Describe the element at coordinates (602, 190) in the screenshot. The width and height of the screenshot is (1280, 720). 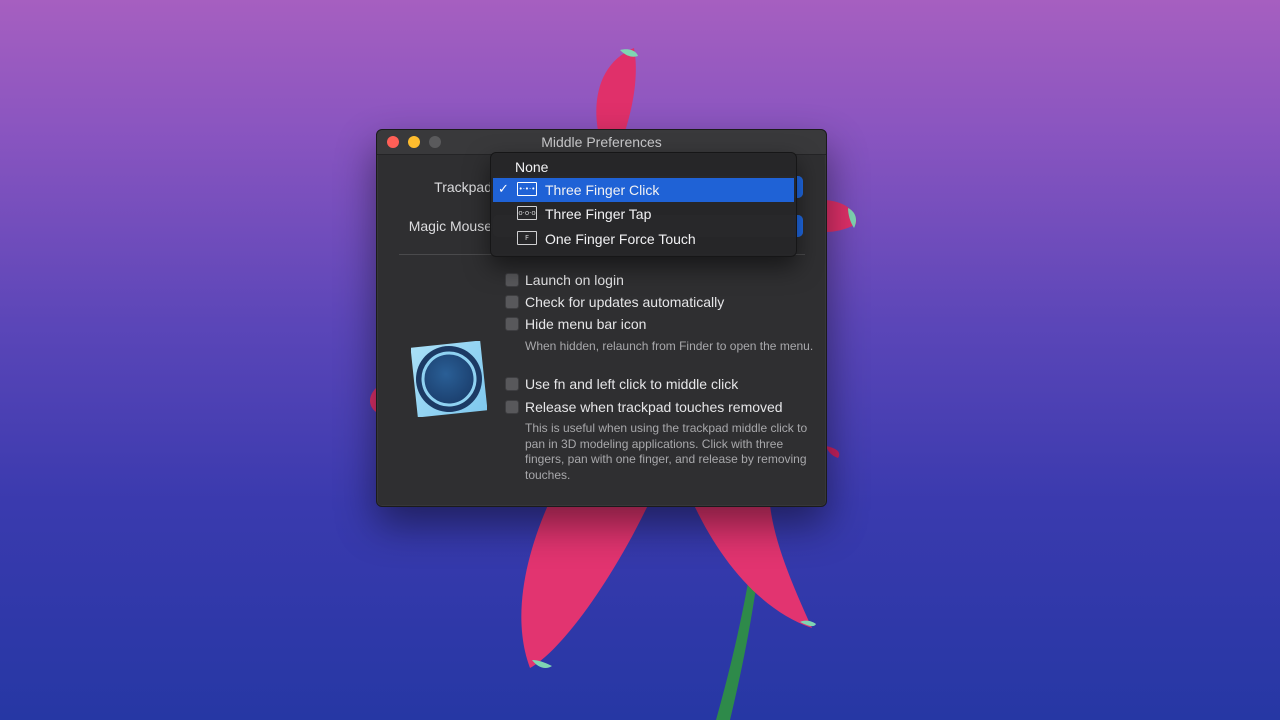
I see `menu-item-label: Three Finger Click` at that location.